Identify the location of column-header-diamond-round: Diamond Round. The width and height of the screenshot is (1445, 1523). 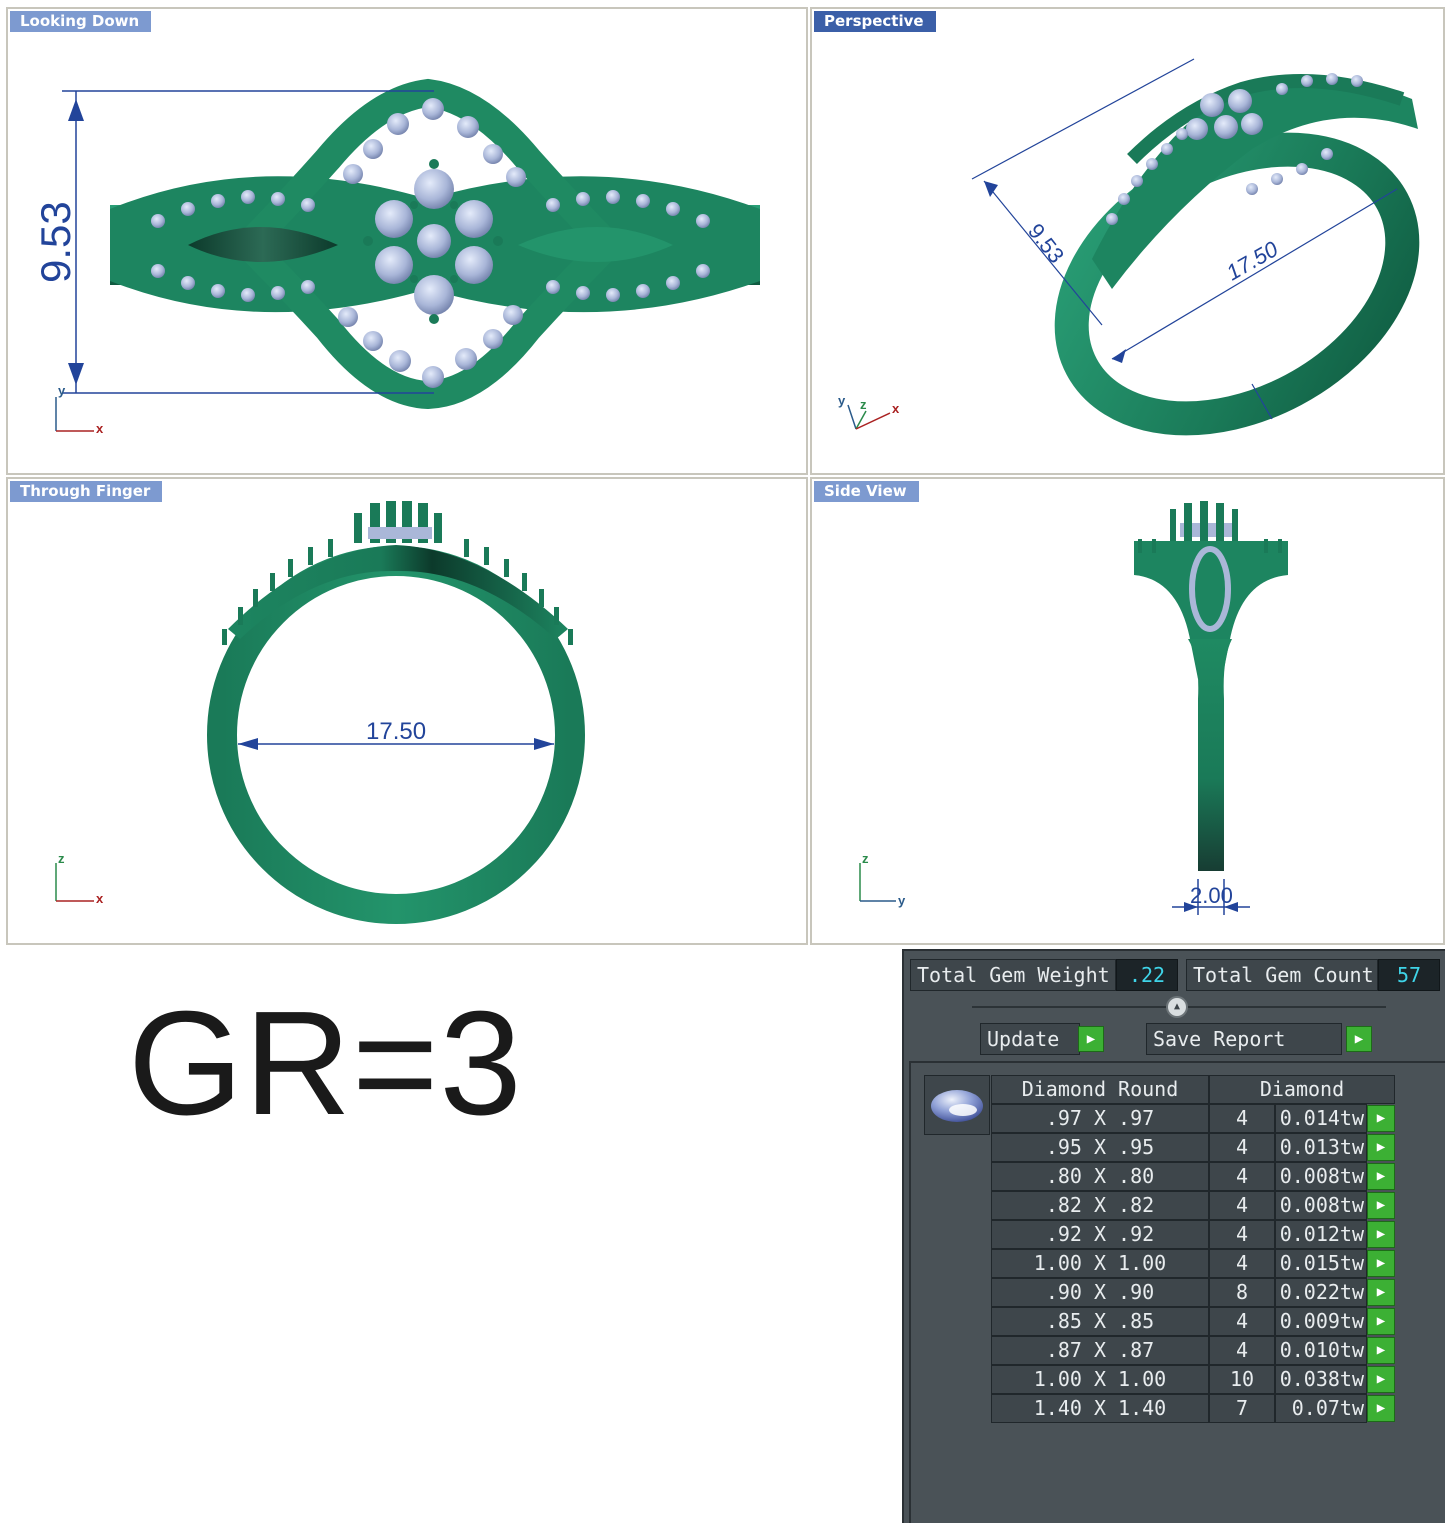
(1100, 1089).